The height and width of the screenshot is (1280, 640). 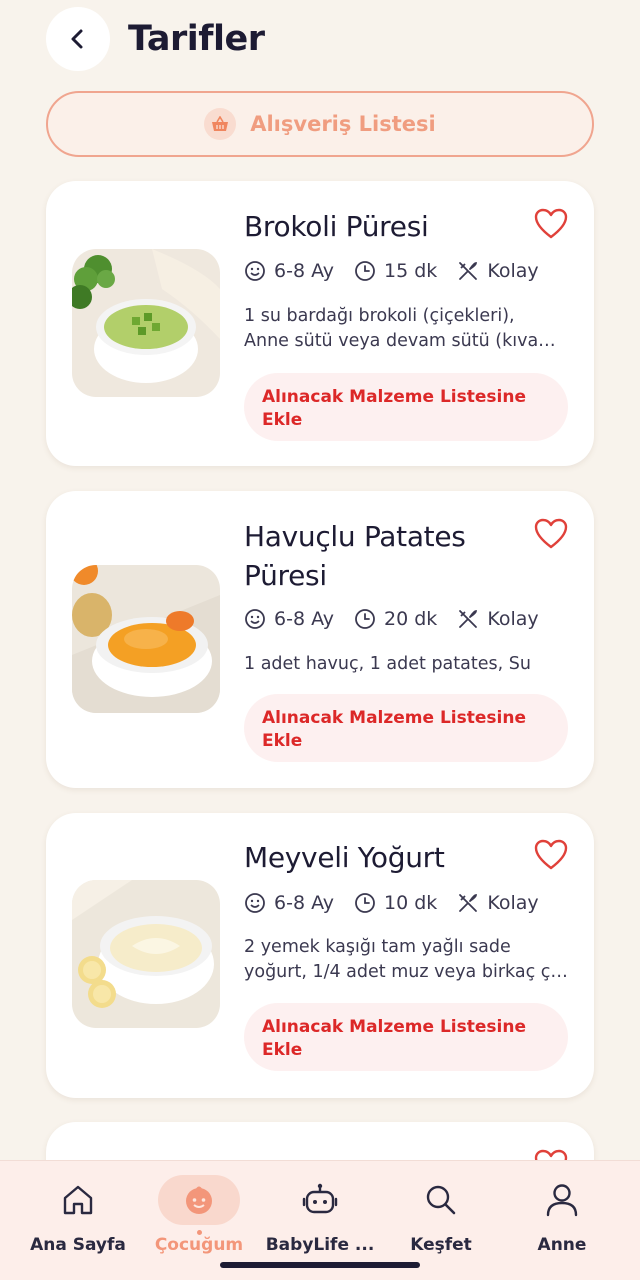 I want to click on page-title: Tarifler, so click(x=196, y=39).